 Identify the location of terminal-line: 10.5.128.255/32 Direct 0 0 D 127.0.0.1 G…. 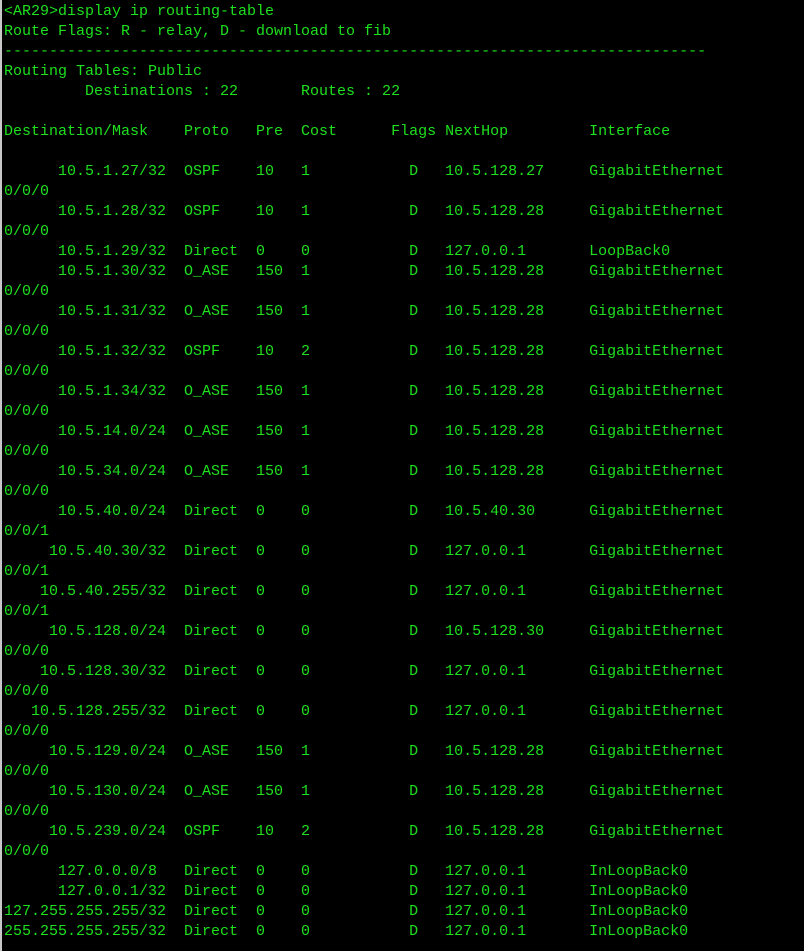
(364, 711).